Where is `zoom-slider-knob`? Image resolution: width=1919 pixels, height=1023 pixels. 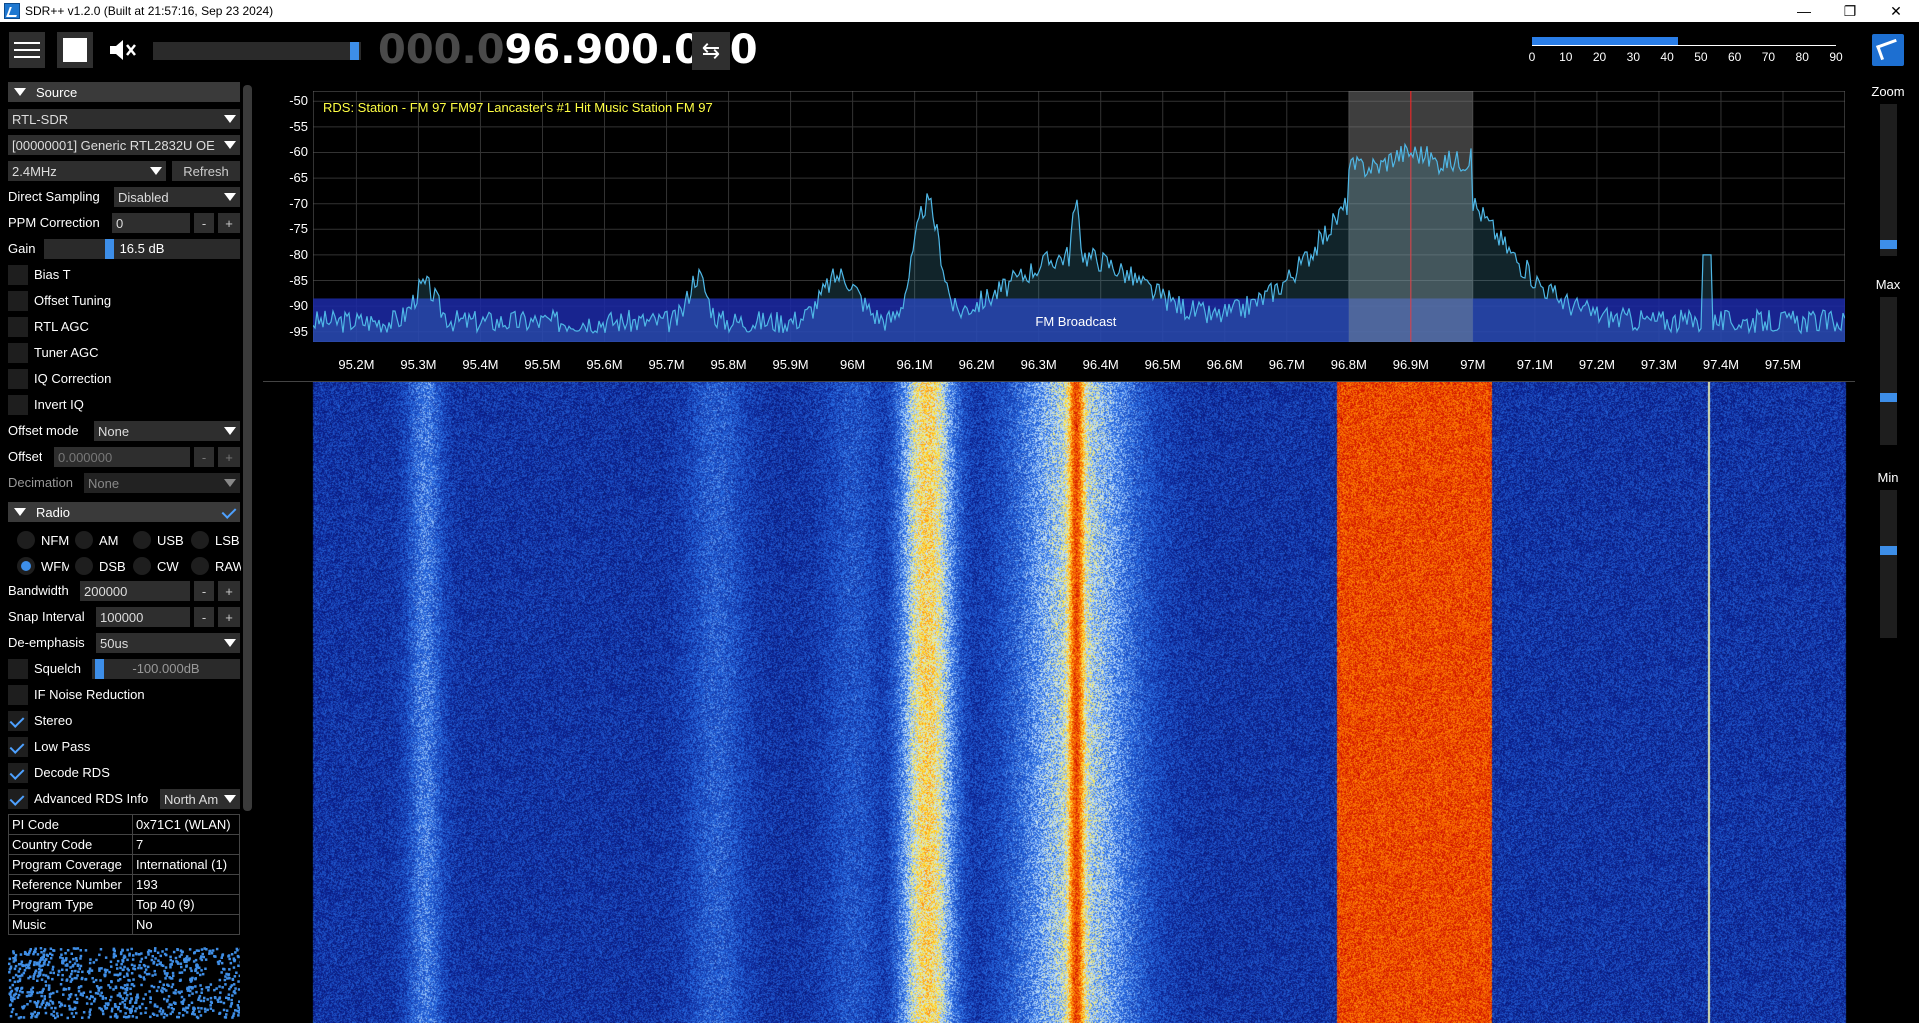 zoom-slider-knob is located at coordinates (1888, 244).